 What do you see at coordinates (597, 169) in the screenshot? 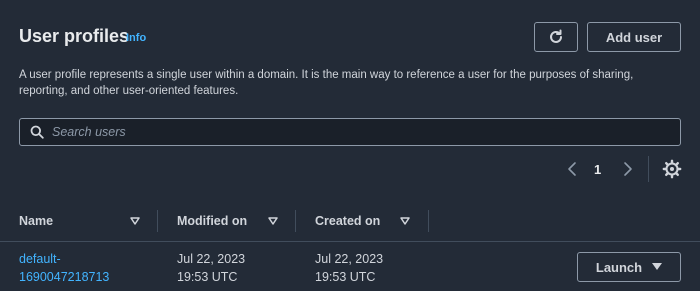
I see `current-page-number: 1` at bounding box center [597, 169].